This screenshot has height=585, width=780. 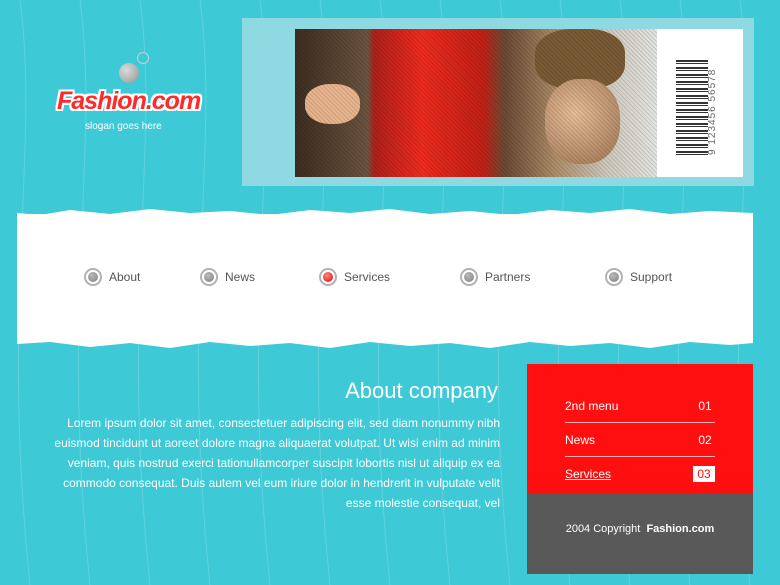 I want to click on nav-item-about: About, so click(x=112, y=277).